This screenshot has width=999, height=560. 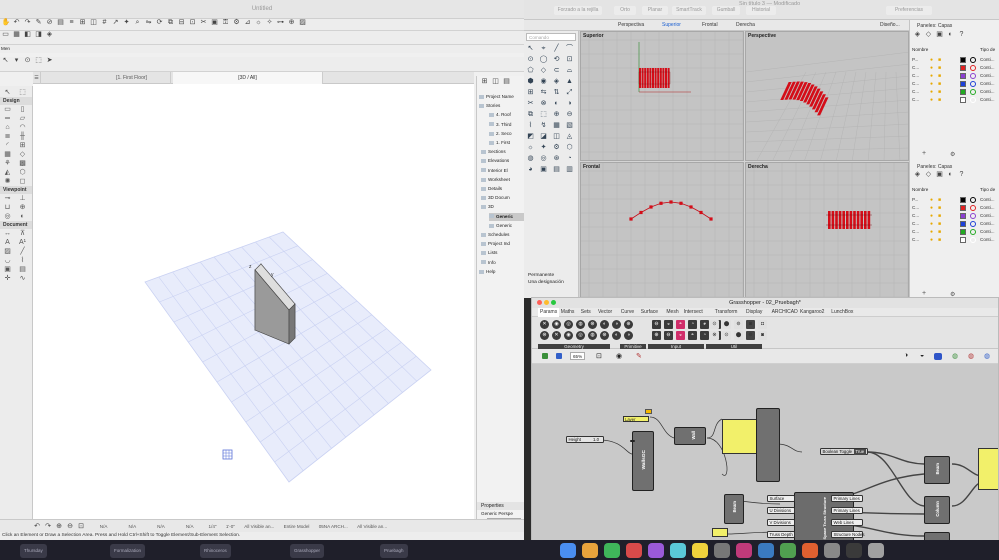 What do you see at coordinates (726, 10) in the screenshot?
I see `gumball-button: Gumball` at bounding box center [726, 10].